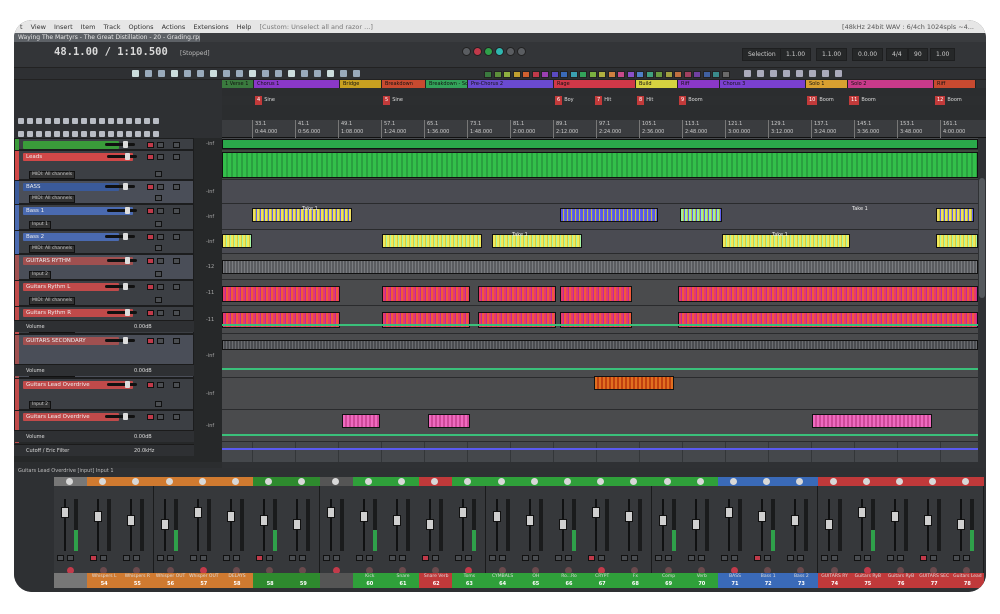  What do you see at coordinates (595, 84) in the screenshot?
I see `region-6: Rage` at bounding box center [595, 84].